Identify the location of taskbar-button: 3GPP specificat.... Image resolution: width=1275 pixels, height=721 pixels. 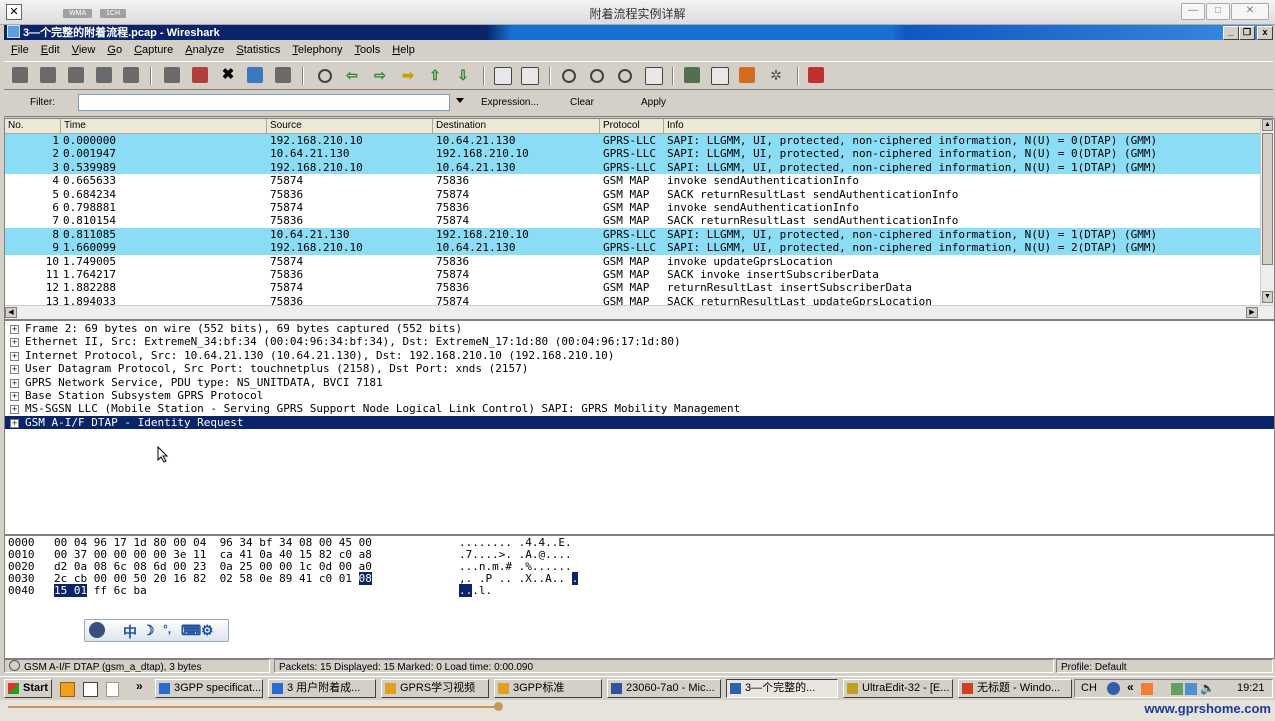
(209, 688).